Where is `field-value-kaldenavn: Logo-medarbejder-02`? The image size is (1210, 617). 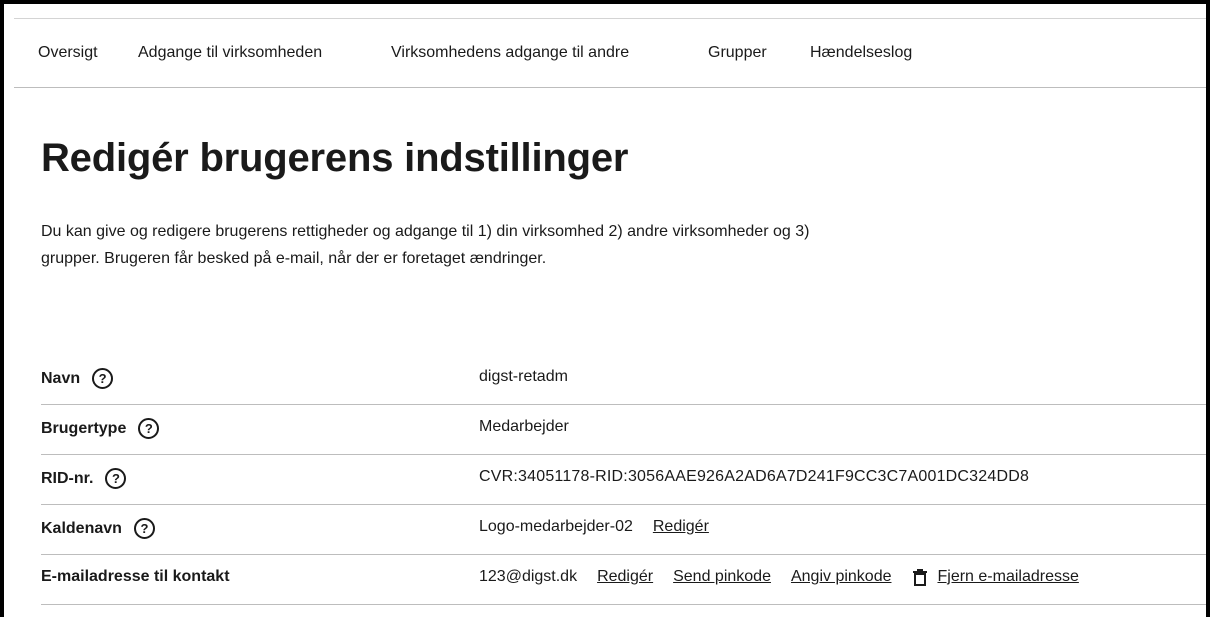
field-value-kaldenavn: Logo-medarbejder-02 is located at coordinates (556, 526).